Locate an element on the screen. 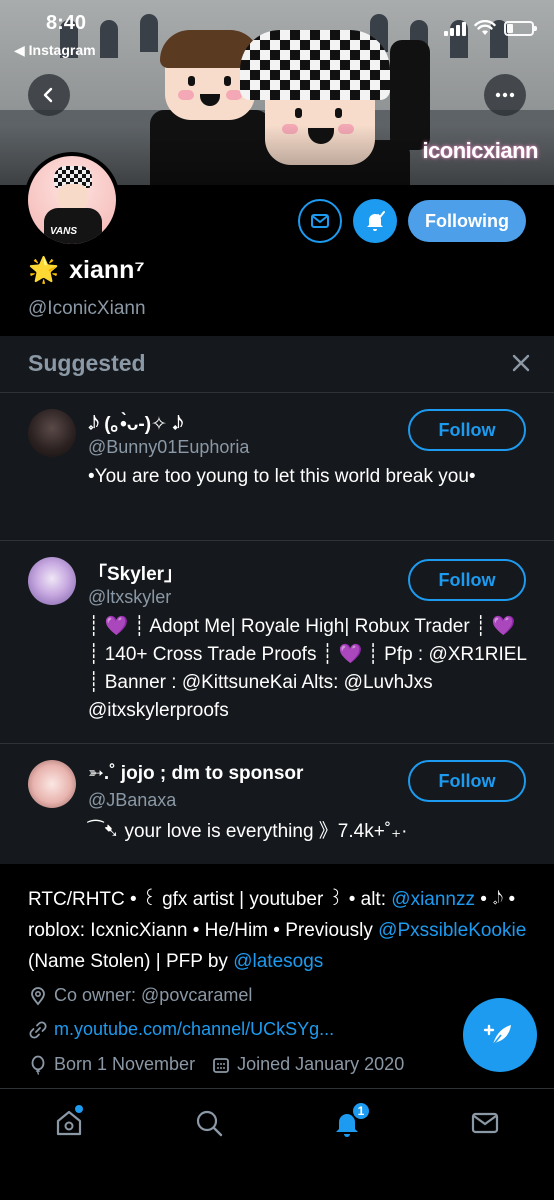 This screenshot has width=554, height=1200. profile-dates: Born 1 November Joined January 2020 is located at coordinates (216, 1064).